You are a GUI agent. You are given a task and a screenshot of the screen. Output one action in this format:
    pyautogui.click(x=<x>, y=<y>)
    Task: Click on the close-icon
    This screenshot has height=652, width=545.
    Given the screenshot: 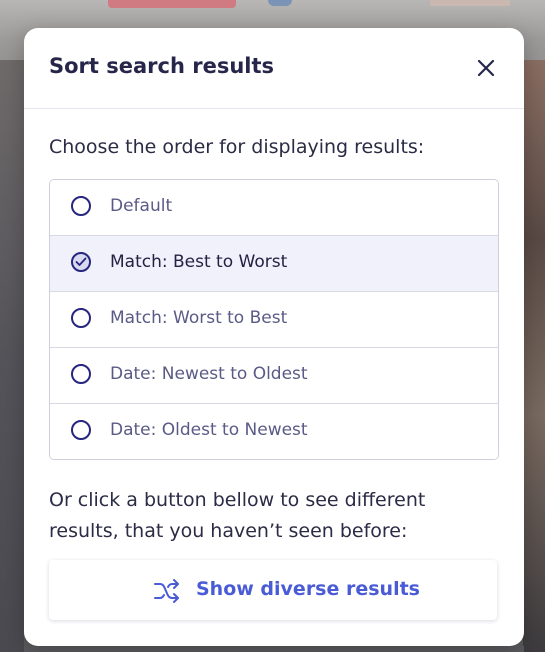 What is the action you would take?
    pyautogui.click(x=486, y=68)
    